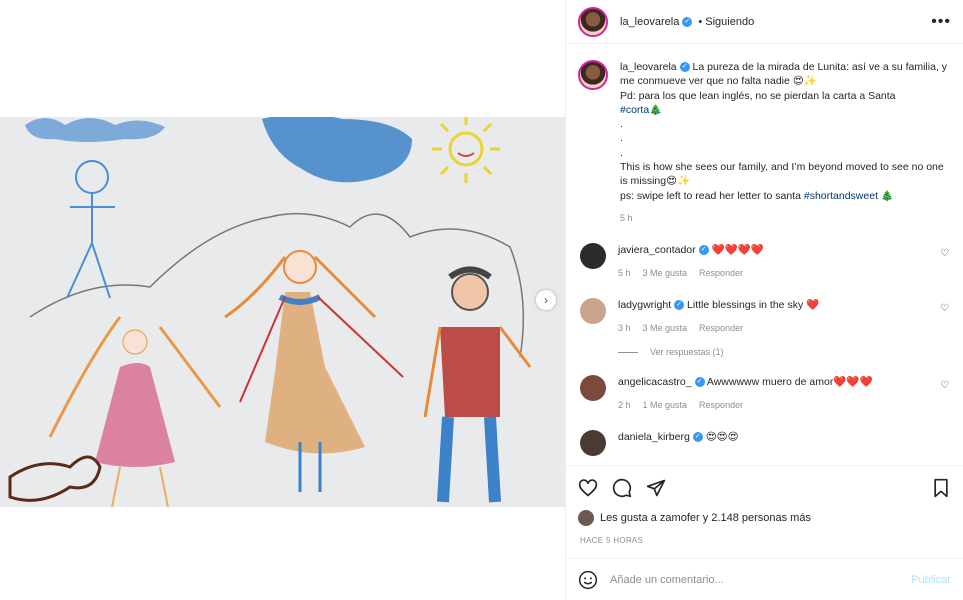  What do you see at coordinates (649, 22) in the screenshot?
I see `author-username: la_leovarela` at bounding box center [649, 22].